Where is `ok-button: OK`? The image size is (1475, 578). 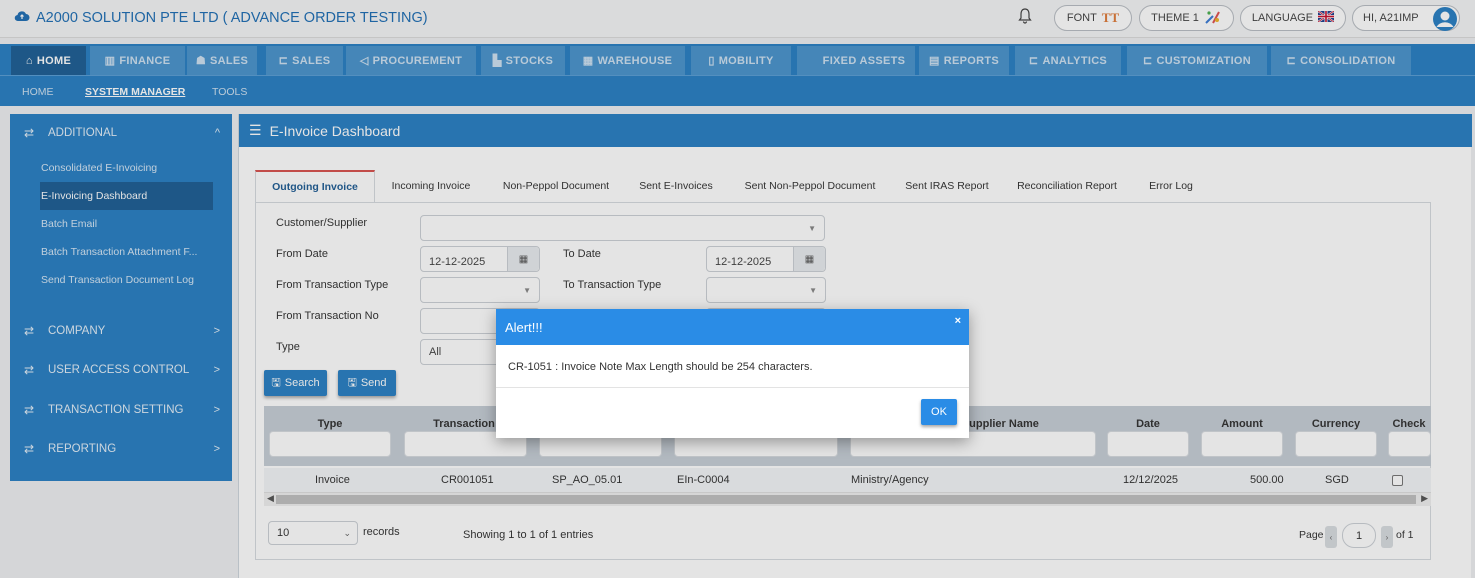
ok-button: OK is located at coordinates (939, 412).